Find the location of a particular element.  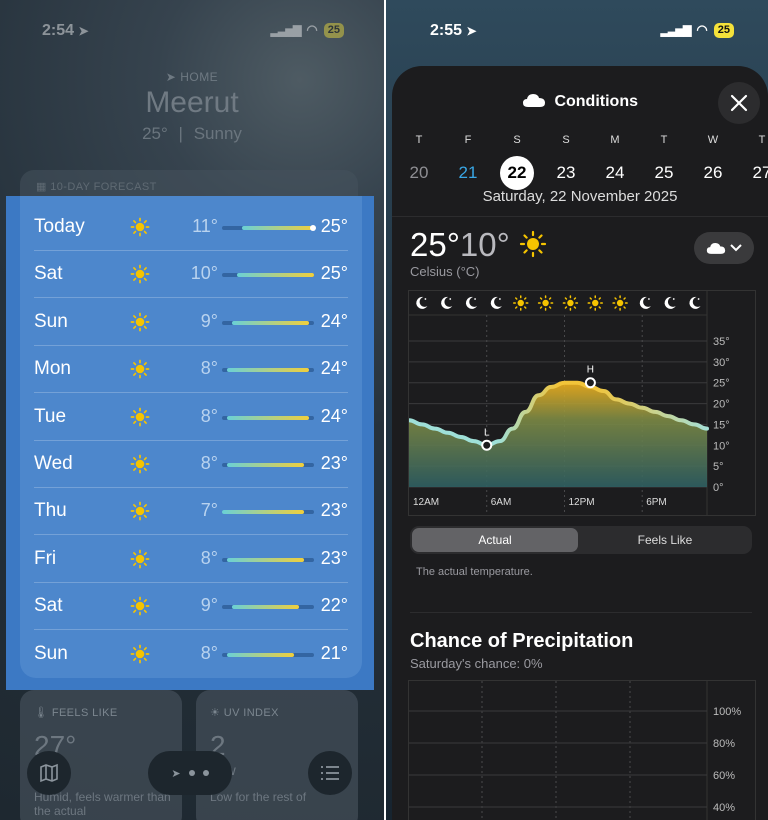

unit-label: Celsius (°C) is located at coordinates (445, 271).